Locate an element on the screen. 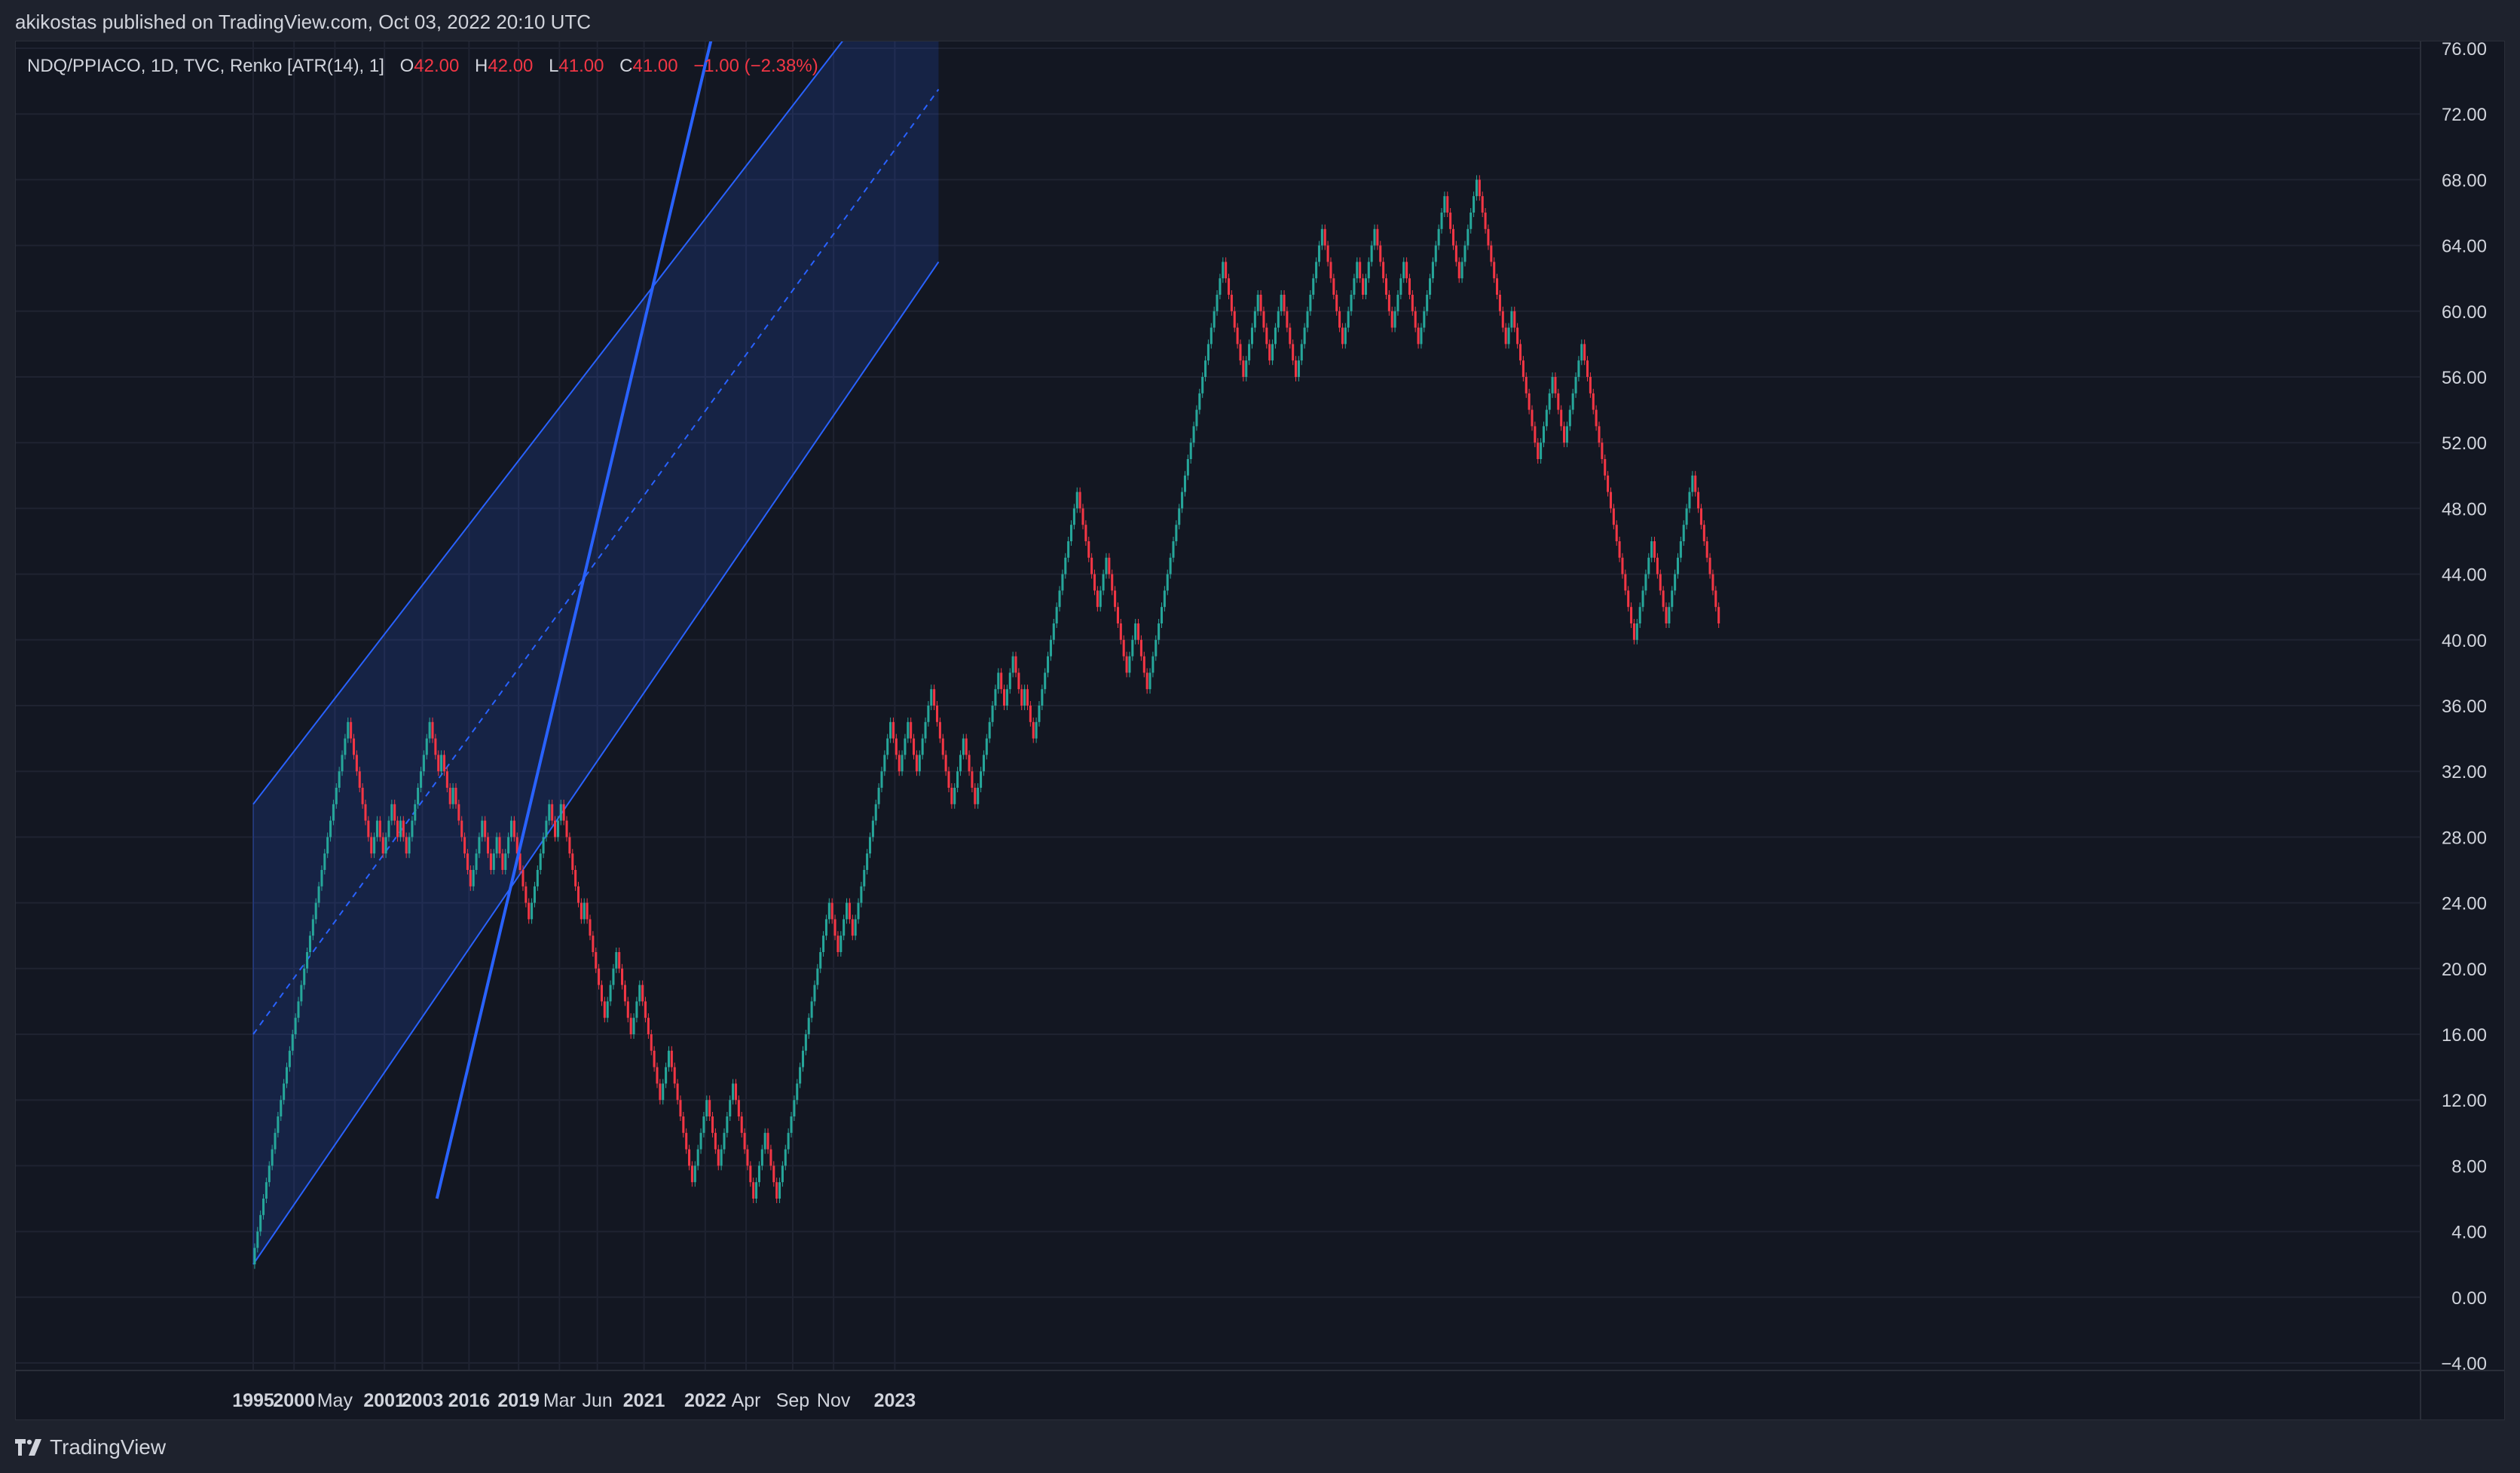  change-value: −1.00 (−2.38%) is located at coordinates (755, 66).